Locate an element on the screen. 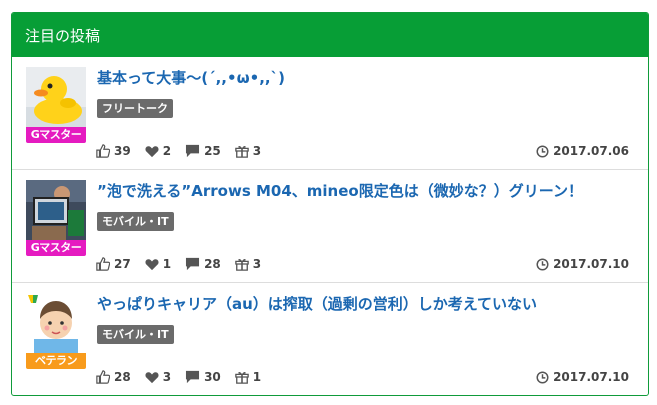 This screenshot has height=405, width=657. post-stats: 39 2 25 3 is located at coordinates (185, 151).